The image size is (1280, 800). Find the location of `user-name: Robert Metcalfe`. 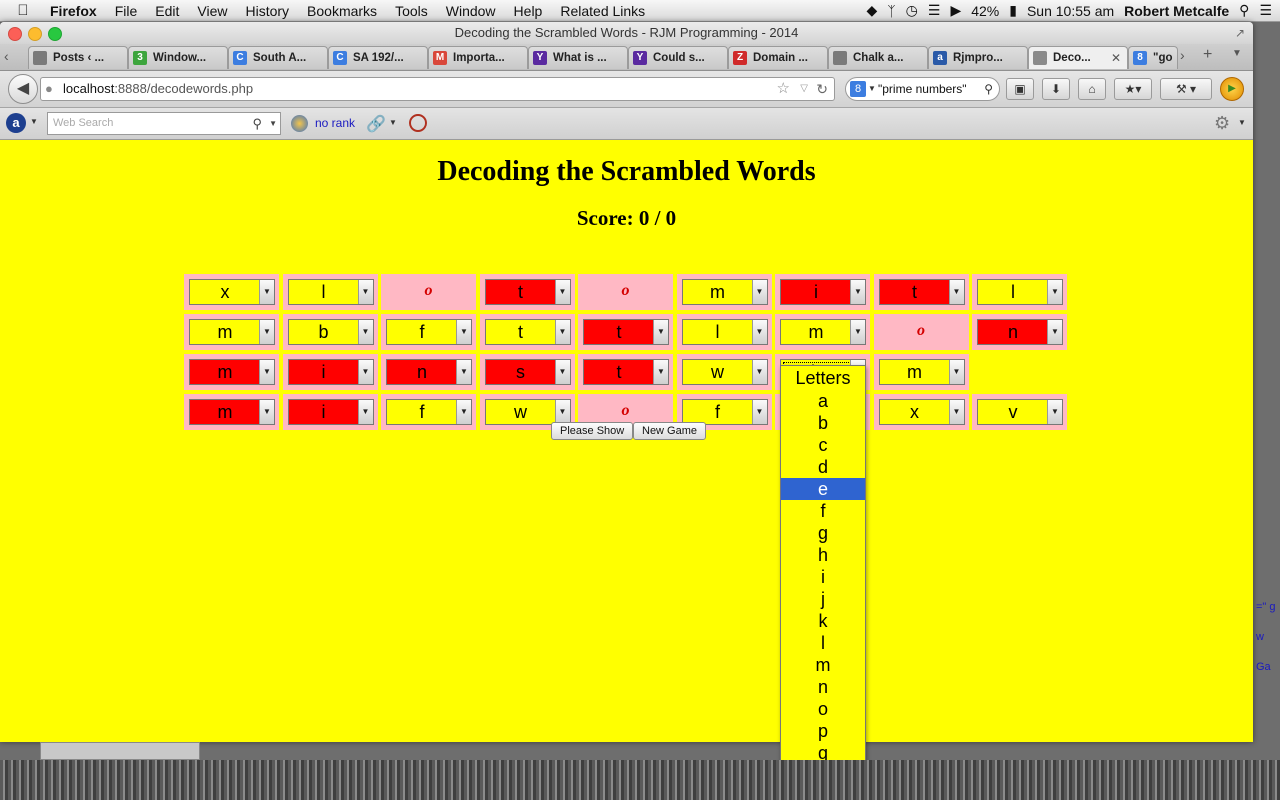

user-name: Robert Metcalfe is located at coordinates (1176, 11).